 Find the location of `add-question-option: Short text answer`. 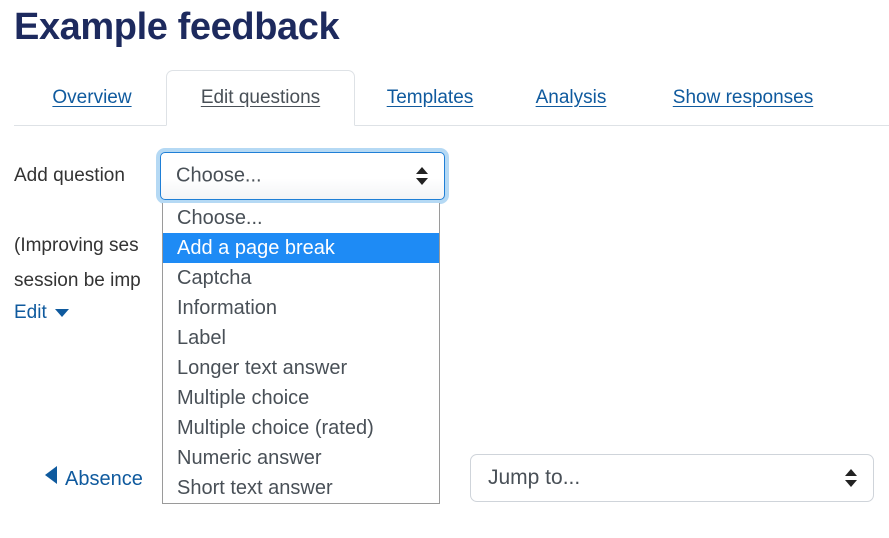

add-question-option: Short text answer is located at coordinates (301, 488).